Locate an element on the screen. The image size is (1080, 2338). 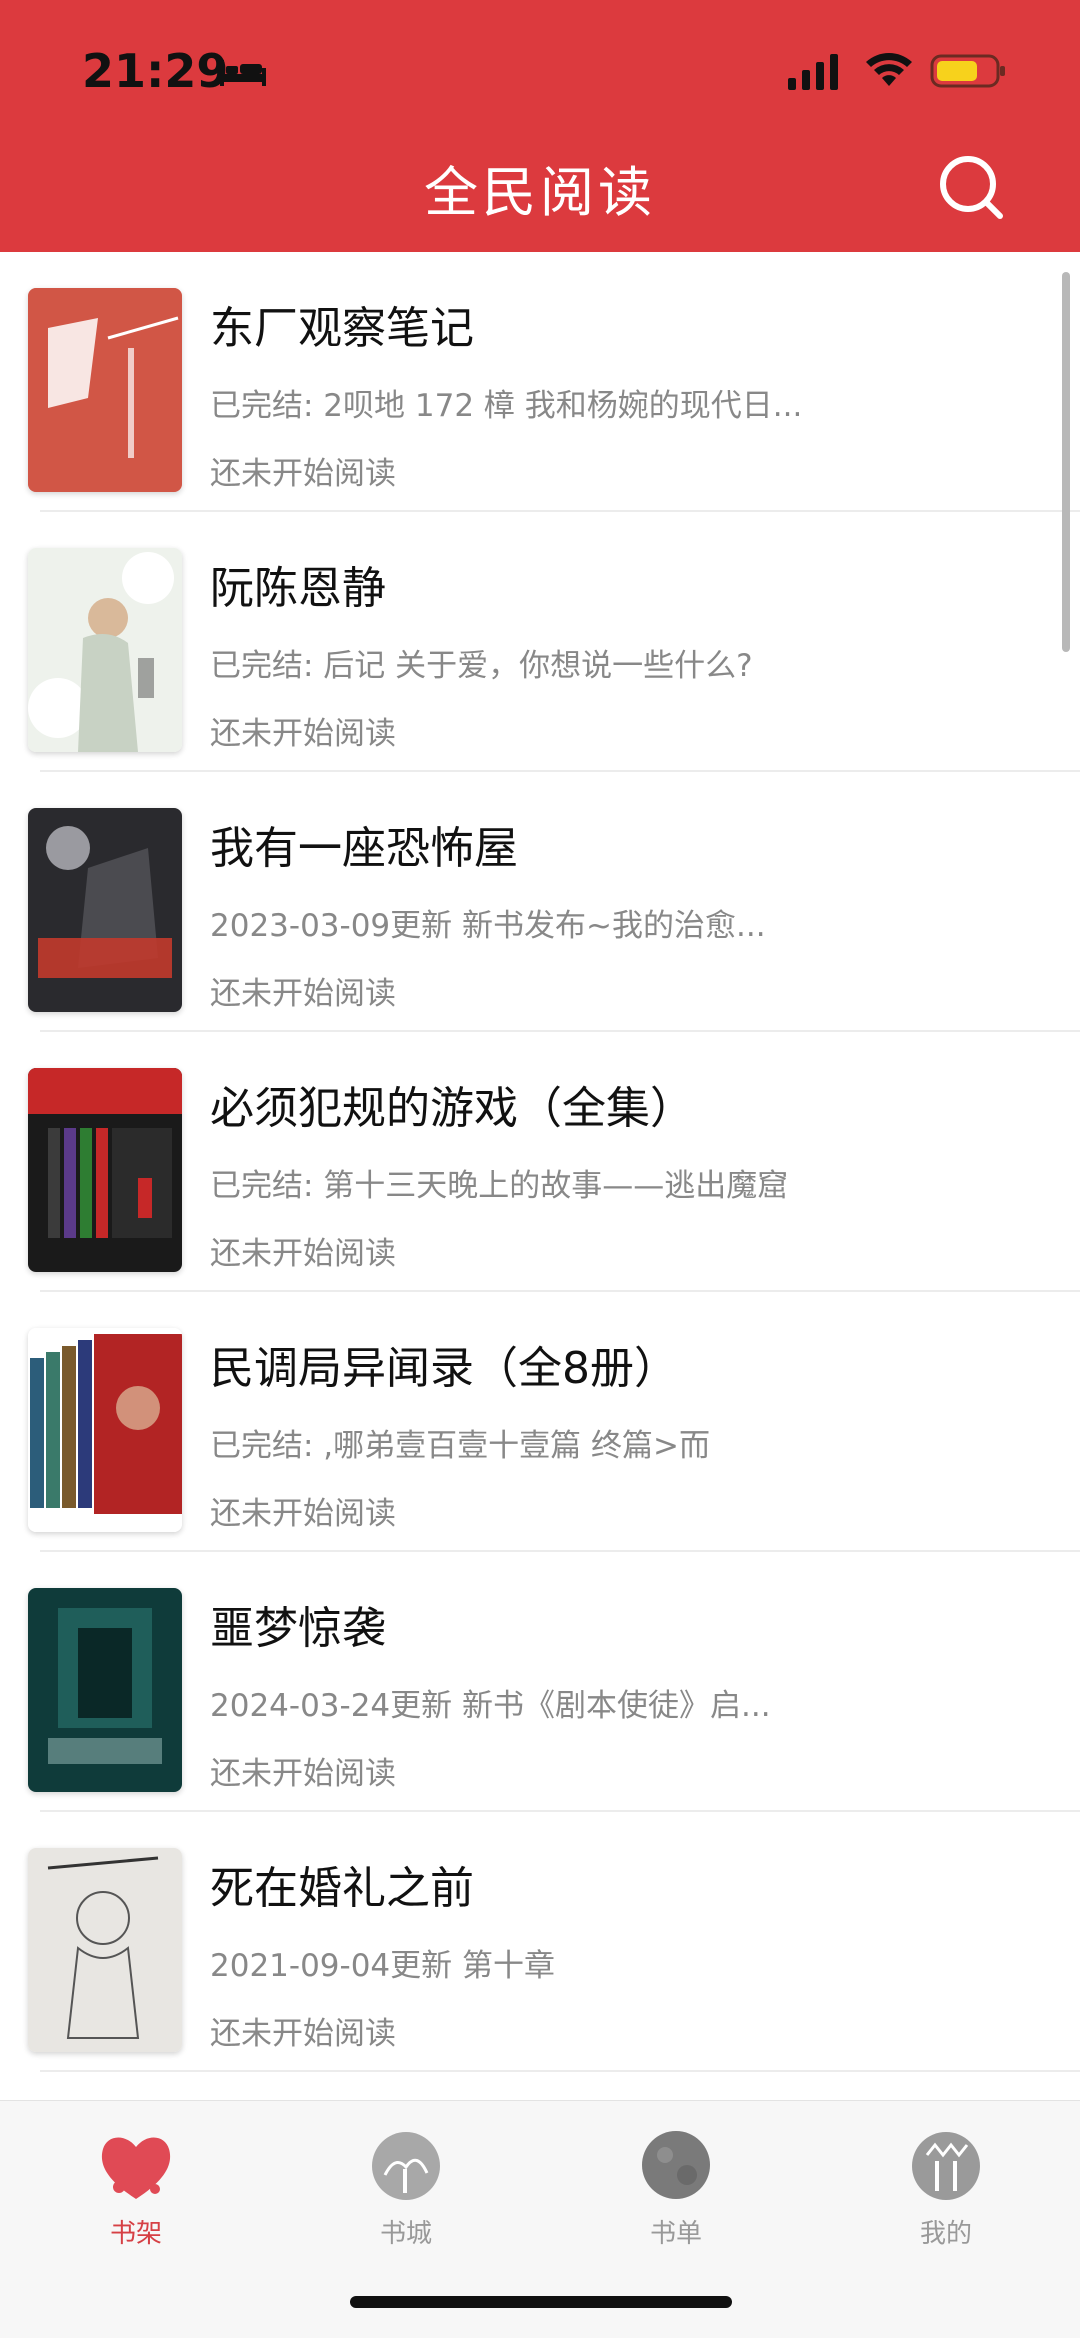
scrollbar is located at coordinates (1066, 462).